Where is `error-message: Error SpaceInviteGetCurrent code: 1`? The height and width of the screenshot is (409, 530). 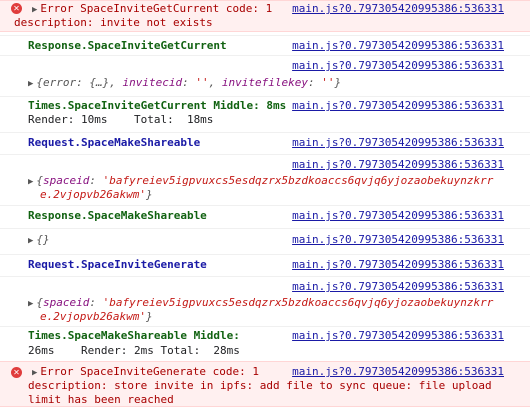 error-message: Error SpaceInviteGetCurrent code: 1 is located at coordinates (156, 8).